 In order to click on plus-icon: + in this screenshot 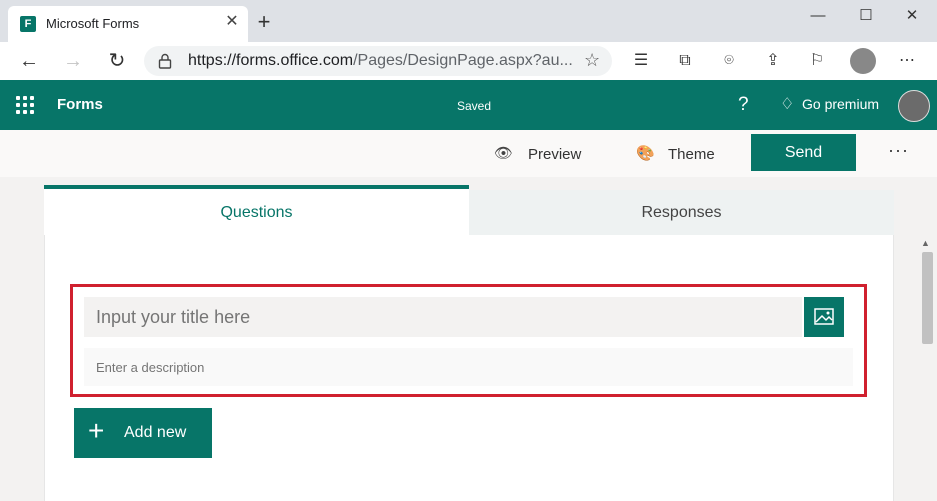, I will do `click(96, 430)`.